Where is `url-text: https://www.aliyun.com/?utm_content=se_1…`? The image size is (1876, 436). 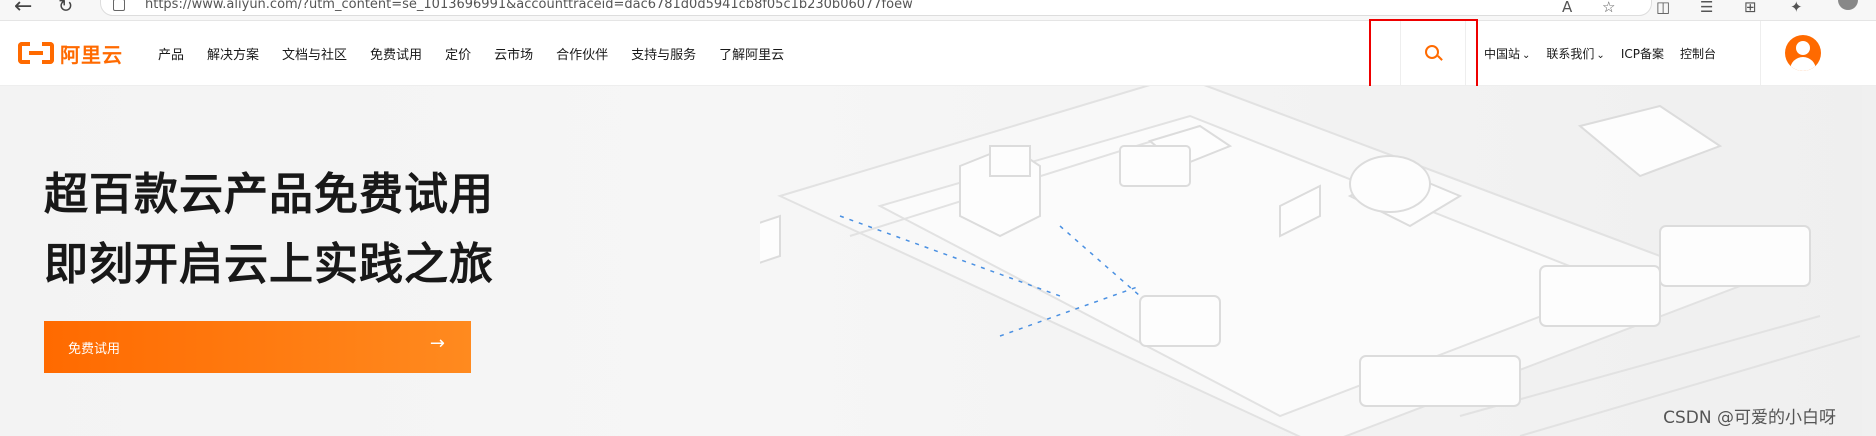
url-text: https://www.aliyun.com/?utm_content=se_1… is located at coordinates (529, 6).